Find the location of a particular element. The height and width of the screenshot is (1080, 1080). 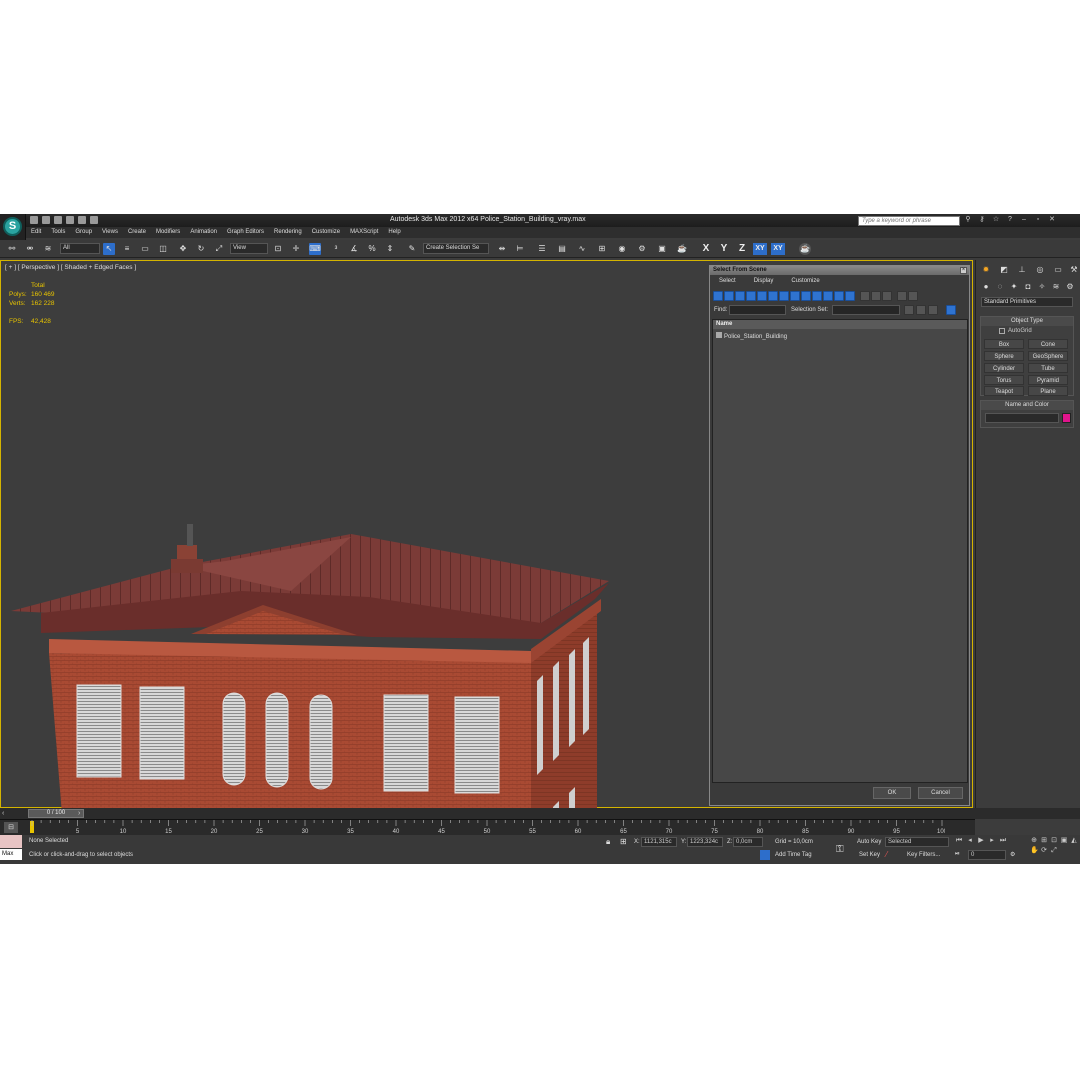

selection-set-remove-icon is located at coordinates (933, 310).